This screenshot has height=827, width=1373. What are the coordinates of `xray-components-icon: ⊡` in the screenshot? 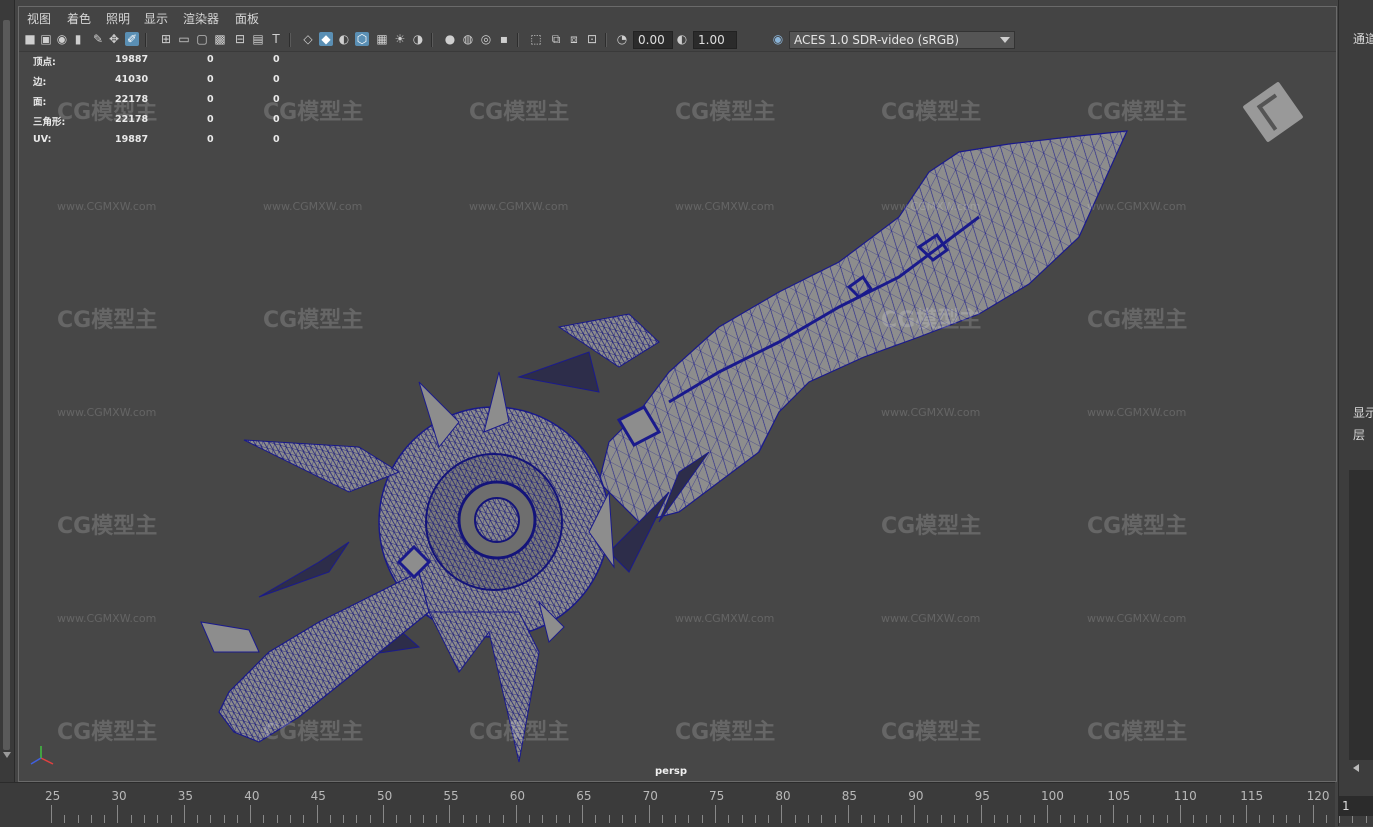 It's located at (592, 39).